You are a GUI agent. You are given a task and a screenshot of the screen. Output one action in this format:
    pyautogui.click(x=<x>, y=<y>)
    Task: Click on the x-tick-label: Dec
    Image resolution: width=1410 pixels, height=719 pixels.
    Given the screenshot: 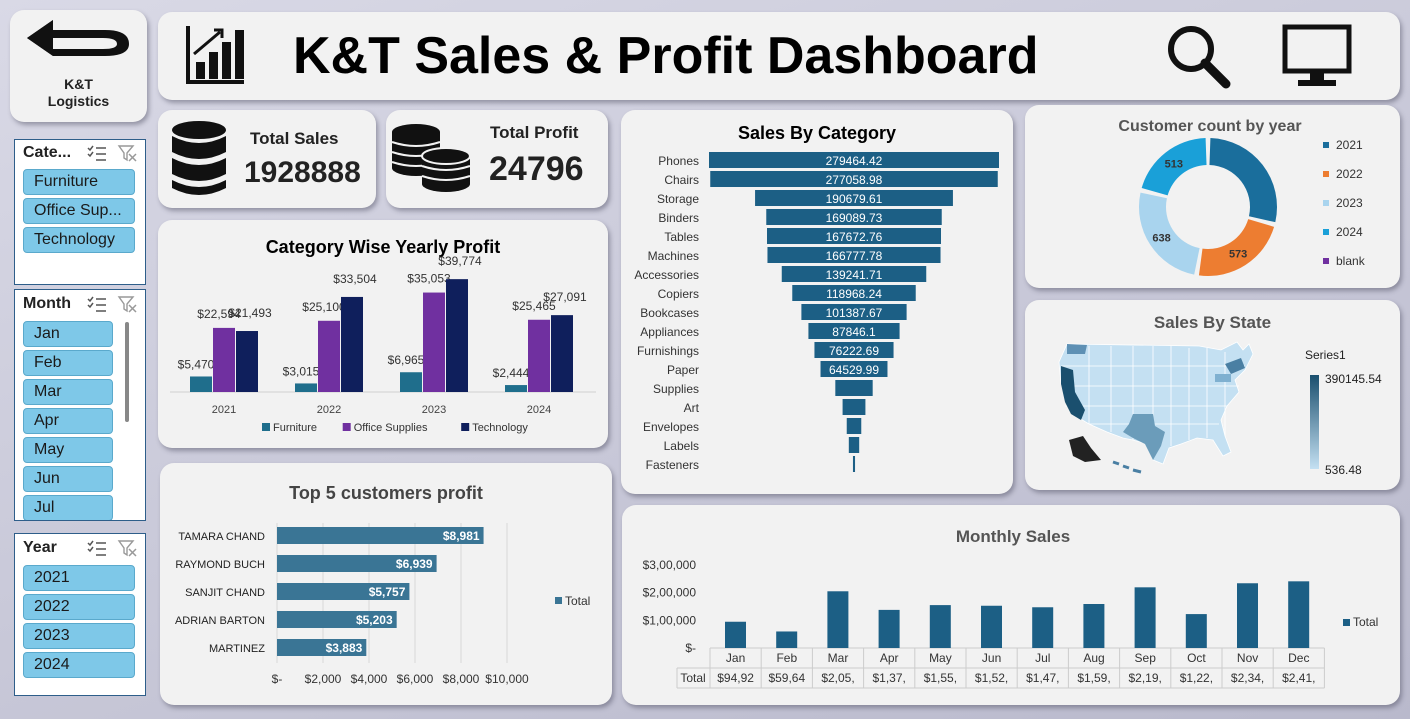 What is the action you would take?
    pyautogui.click(x=1298, y=658)
    